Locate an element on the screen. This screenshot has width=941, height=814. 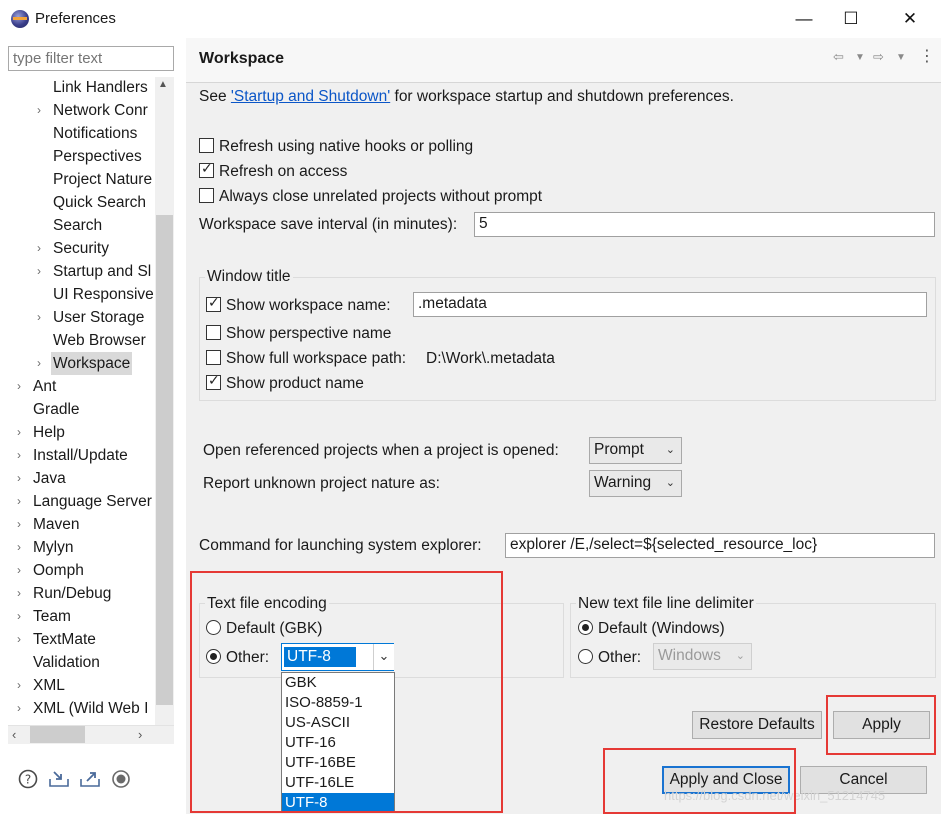
sidebar-item: › XML (Wild Web I is located at coordinates (77, 708).